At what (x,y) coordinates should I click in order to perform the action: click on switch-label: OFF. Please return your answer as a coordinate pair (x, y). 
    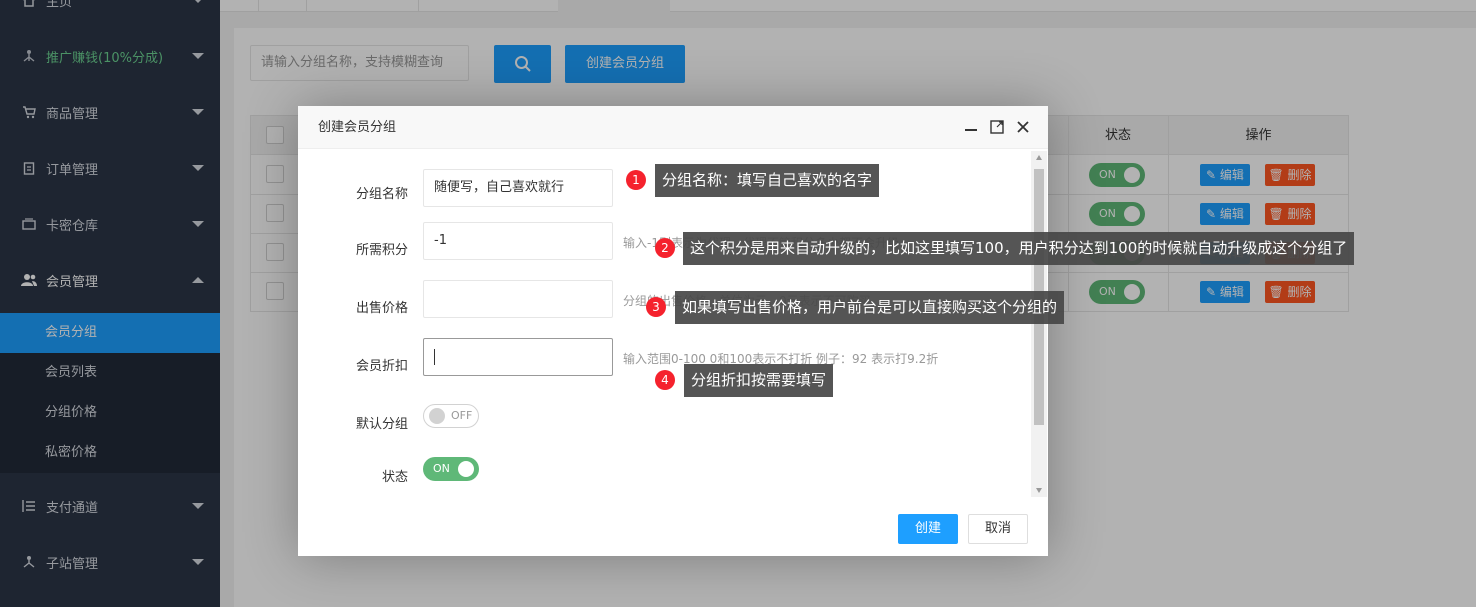
    Looking at the image, I should click on (462, 415).